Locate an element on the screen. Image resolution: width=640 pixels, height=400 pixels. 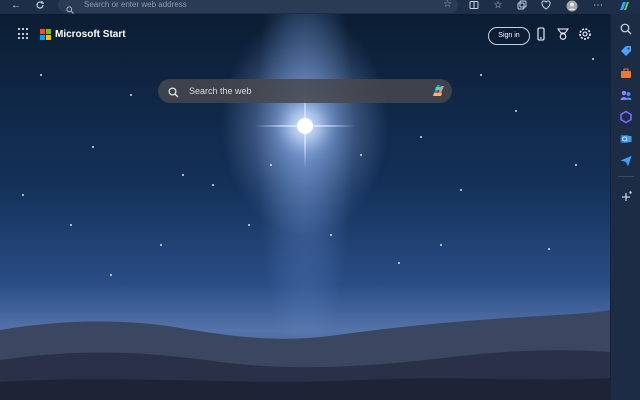
copilot-design-icon is located at coordinates (626, 117).